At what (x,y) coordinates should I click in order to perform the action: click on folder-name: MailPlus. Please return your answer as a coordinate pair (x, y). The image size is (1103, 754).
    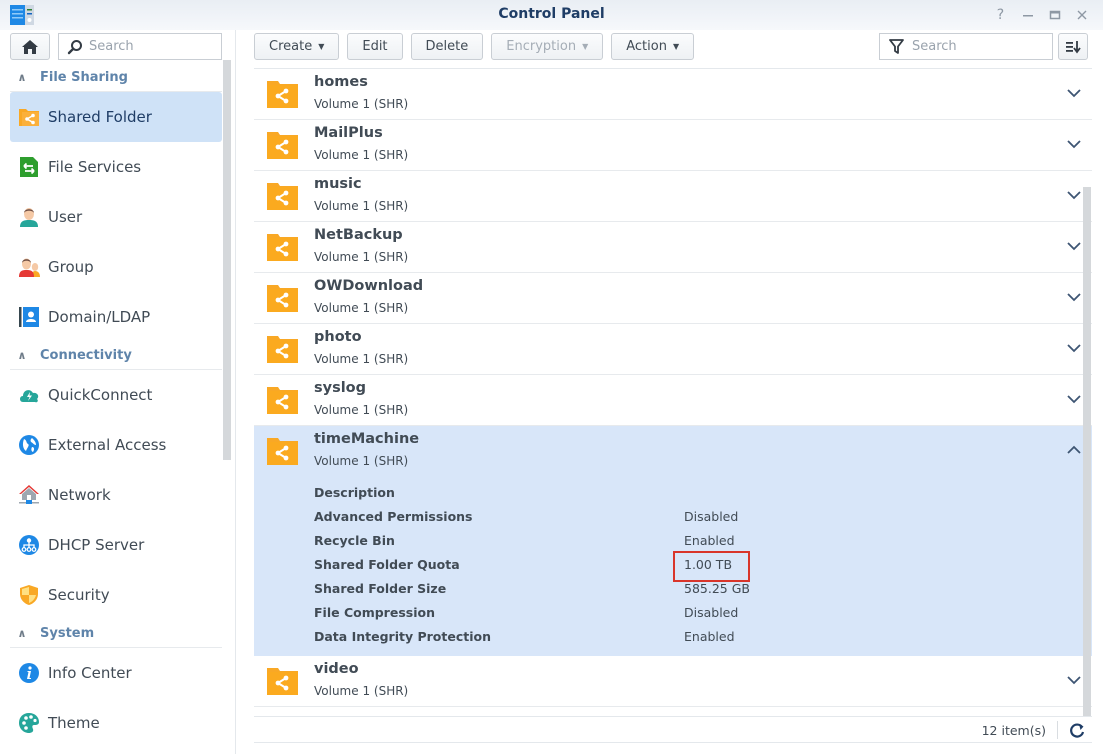
    Looking at the image, I should click on (348, 133).